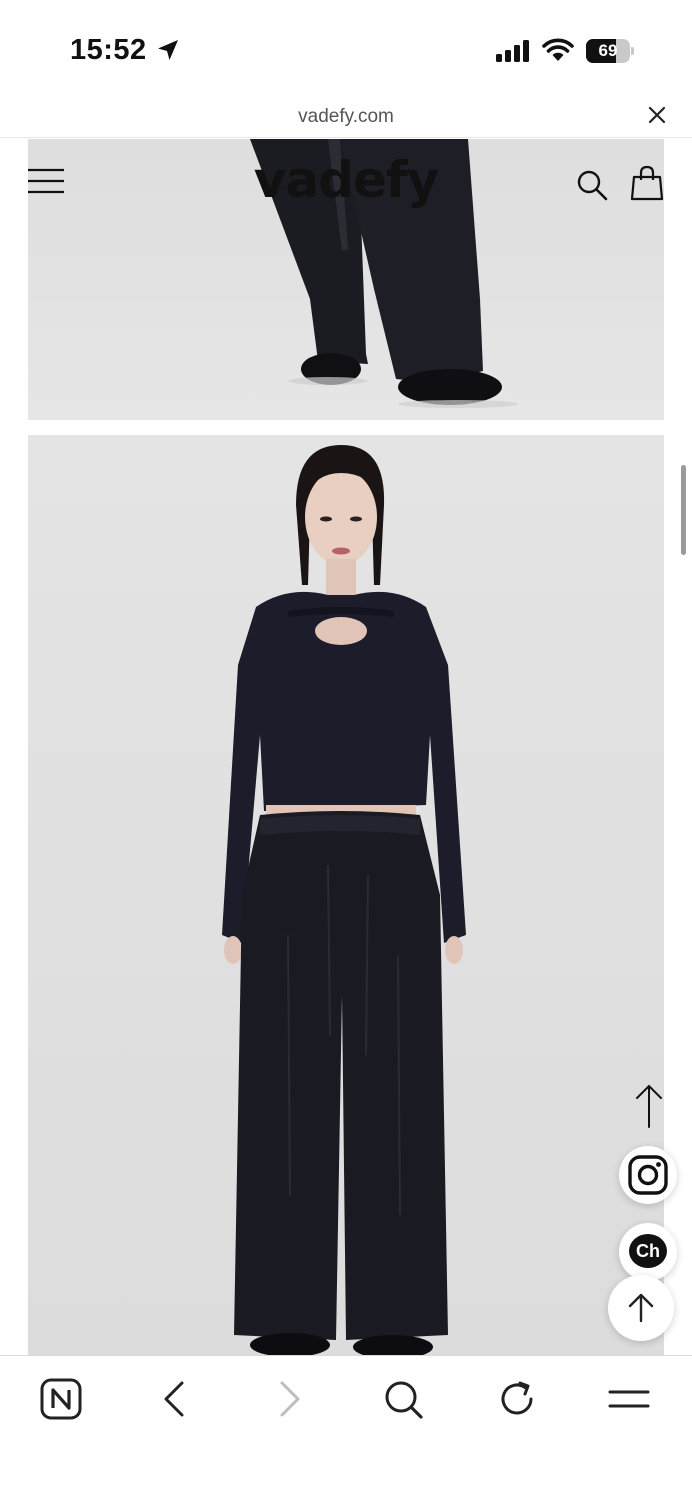  Describe the element at coordinates (632, 51) in the screenshot. I see `battery-cap` at that location.